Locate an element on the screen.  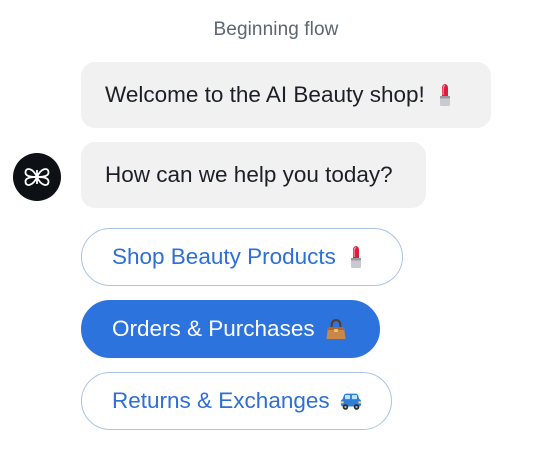
option-orders-purchases-button: Orders & Purchases is located at coordinates (230, 329).